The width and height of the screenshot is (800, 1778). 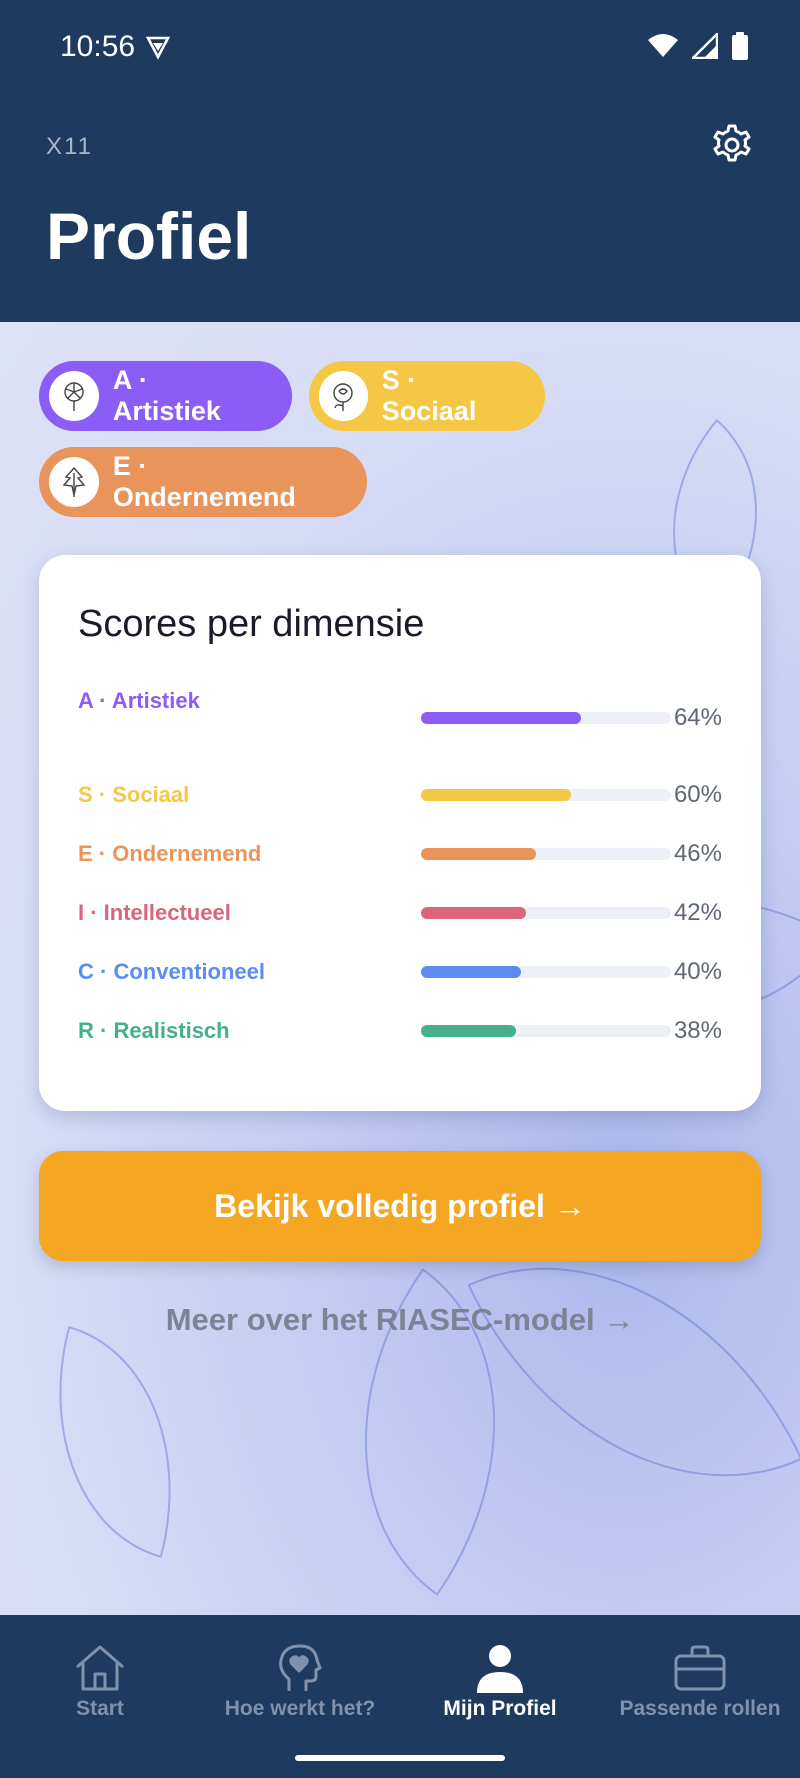 I want to click on wifi-icon, so click(x=663, y=45).